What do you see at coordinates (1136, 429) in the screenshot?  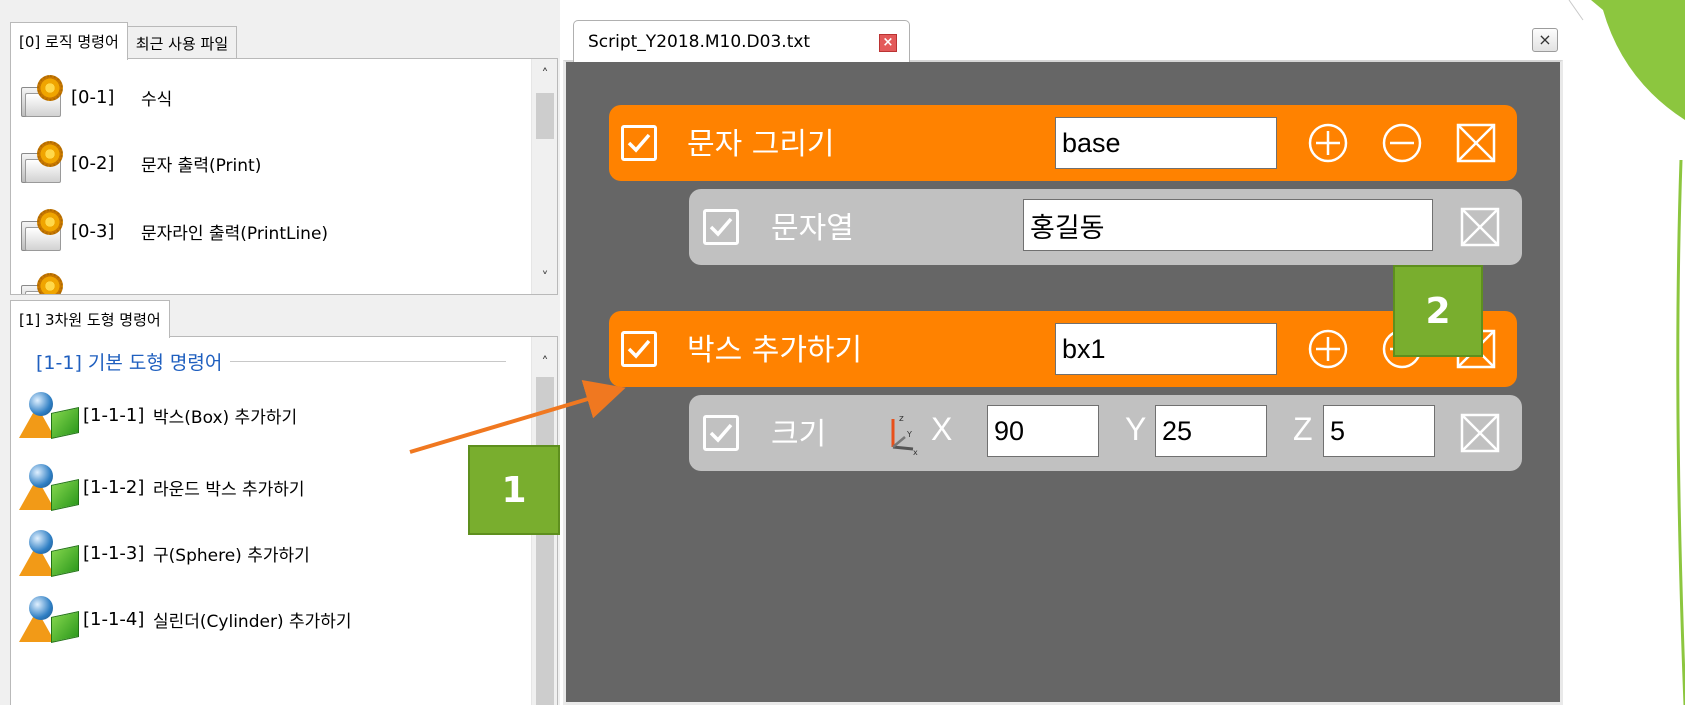 I see `y-axis-label: Y` at bounding box center [1136, 429].